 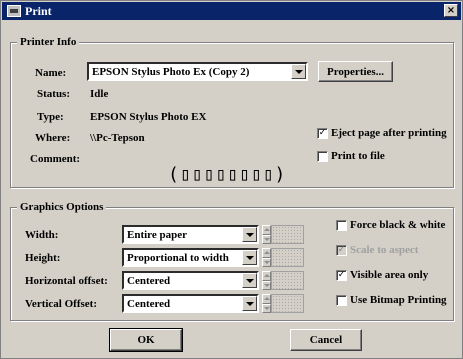 What do you see at coordinates (14, 11) in the screenshot?
I see `printer-icon` at bounding box center [14, 11].